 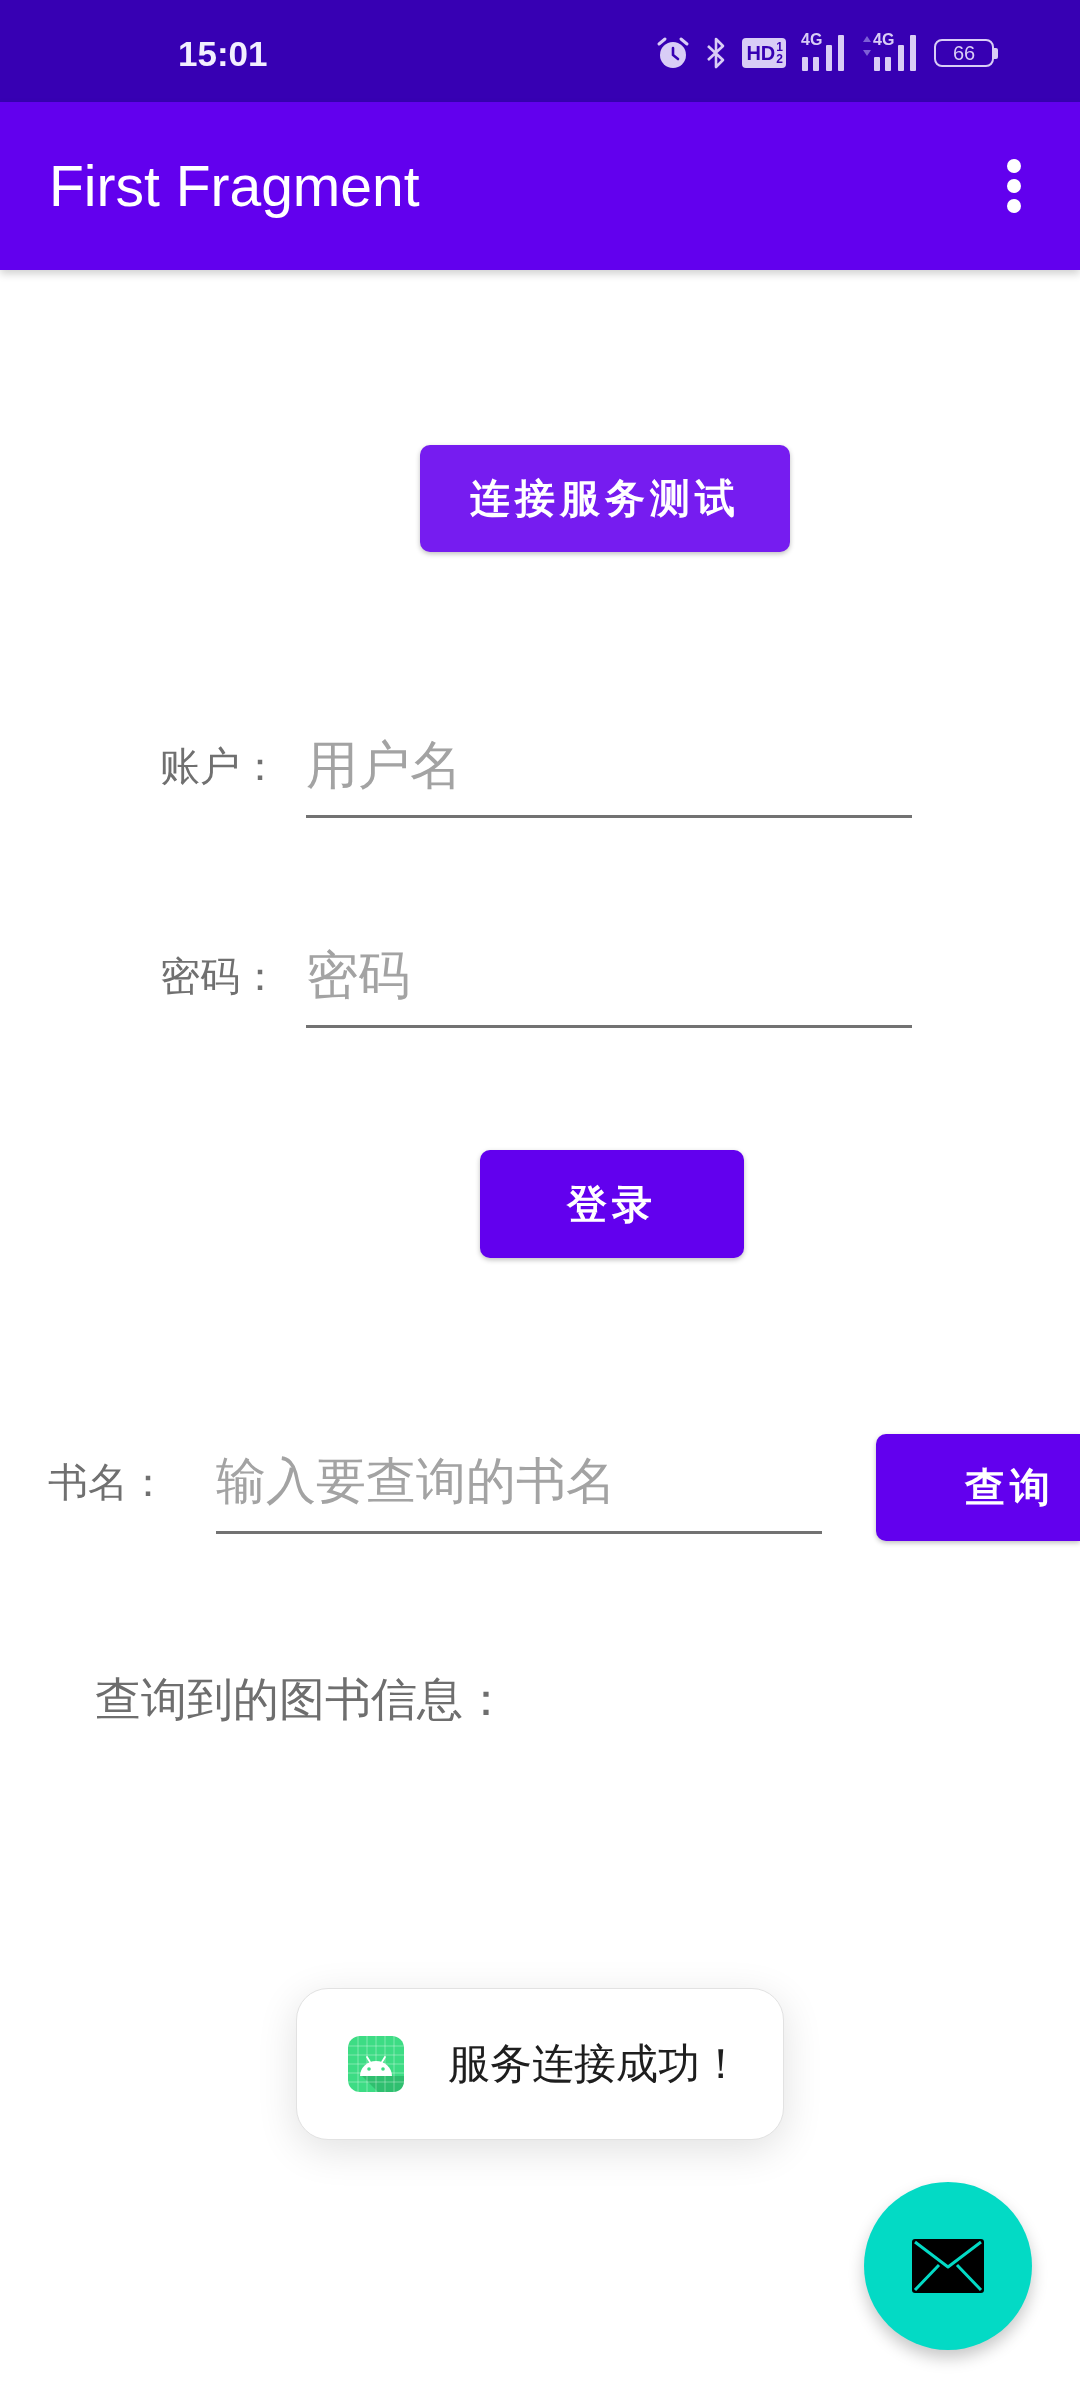 I want to click on input-field: 用户名, so click(x=609, y=766).